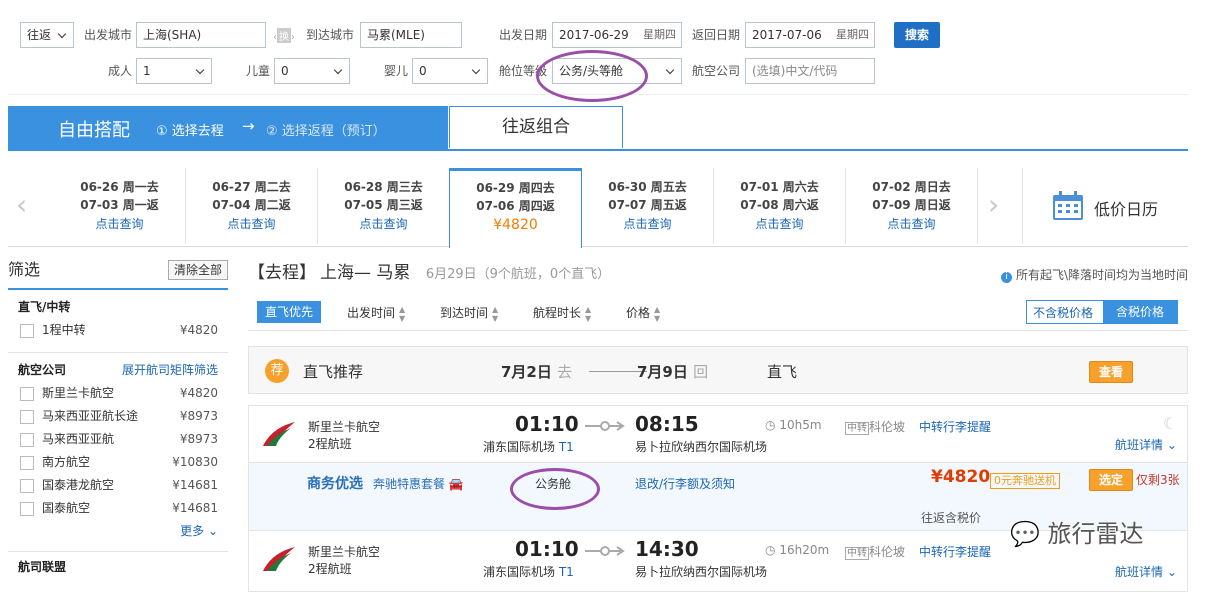  Describe the element at coordinates (536, 371) in the screenshot. I see `recommend-go: 7月2日 去` at that location.